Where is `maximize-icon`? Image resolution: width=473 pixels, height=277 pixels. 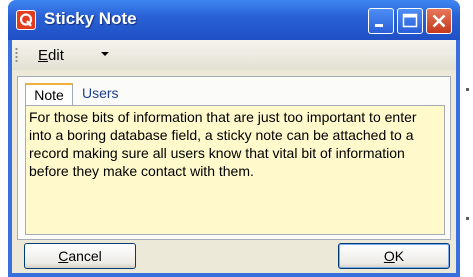 maximize-icon is located at coordinates (410, 20).